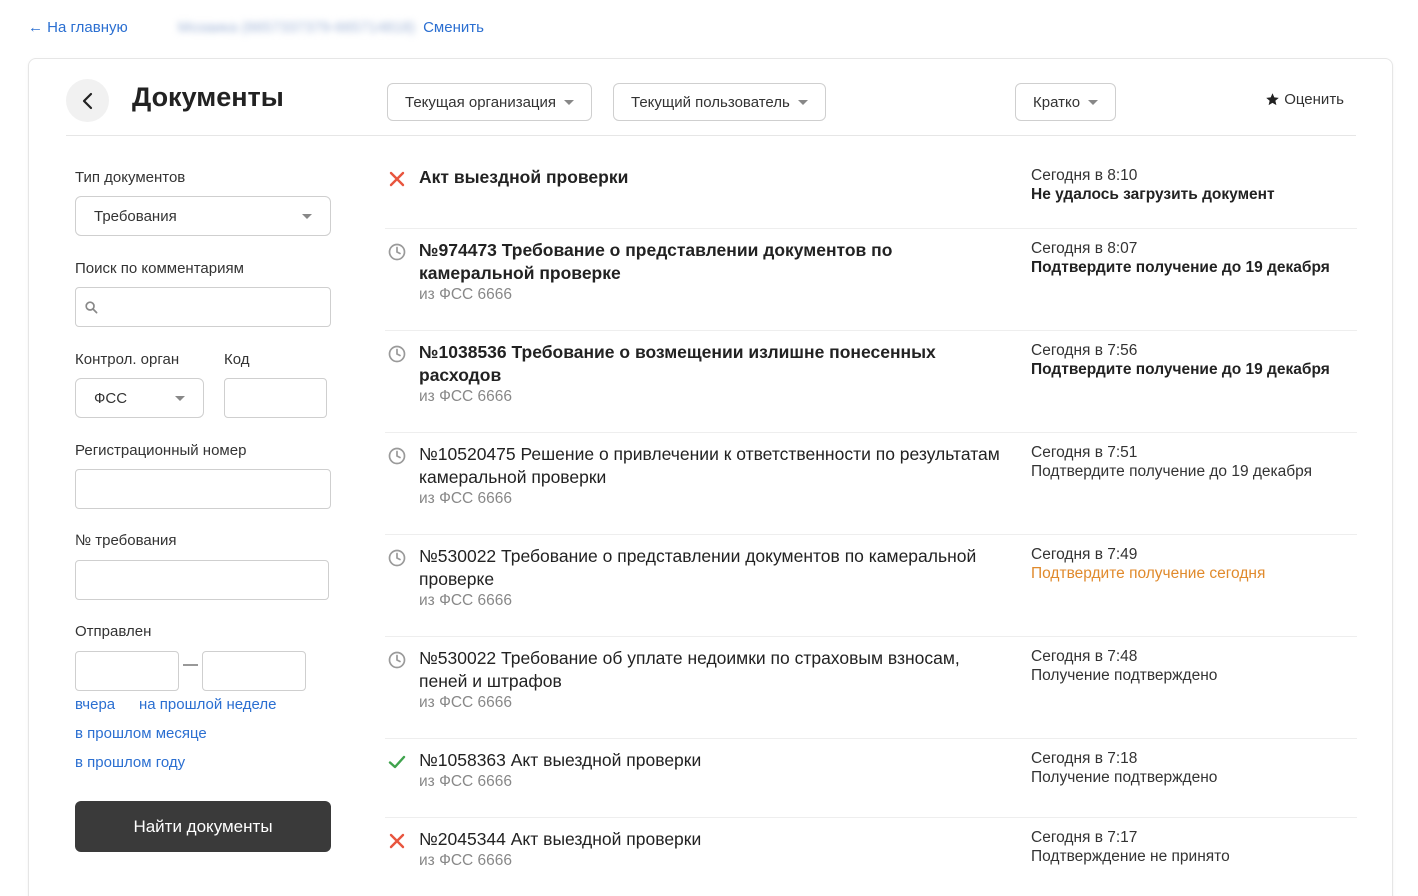 The height and width of the screenshot is (896, 1418). What do you see at coordinates (1084, 656) in the screenshot?
I see `document-time: Сегодня в 7:48` at bounding box center [1084, 656].